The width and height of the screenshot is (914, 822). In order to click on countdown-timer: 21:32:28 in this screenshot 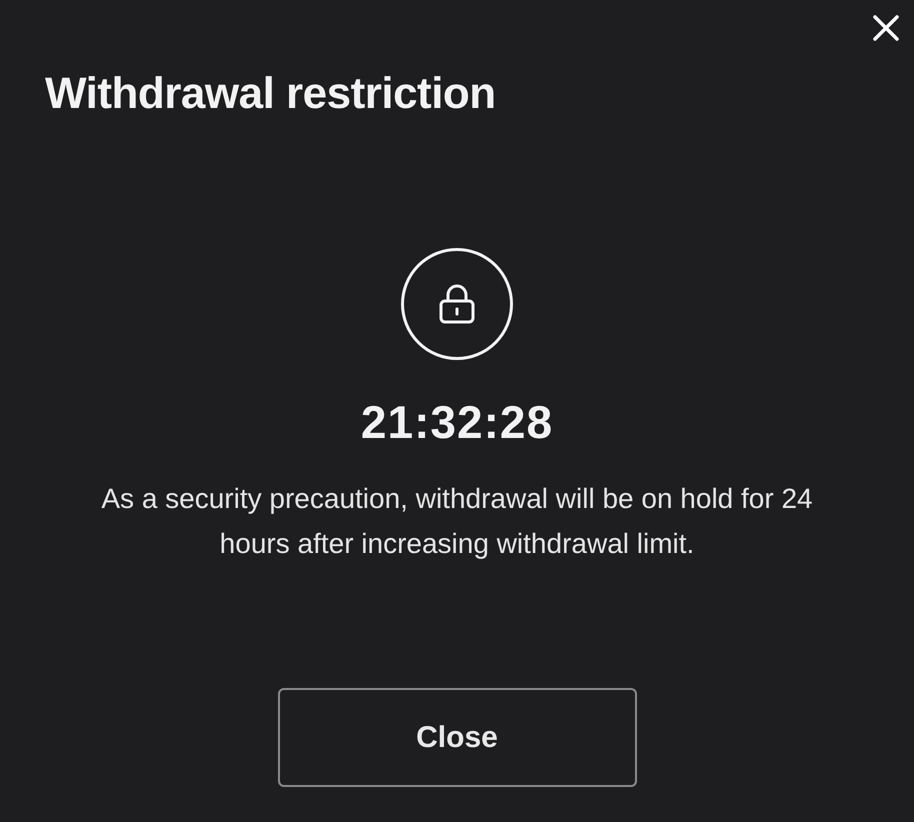, I will do `click(457, 422)`.